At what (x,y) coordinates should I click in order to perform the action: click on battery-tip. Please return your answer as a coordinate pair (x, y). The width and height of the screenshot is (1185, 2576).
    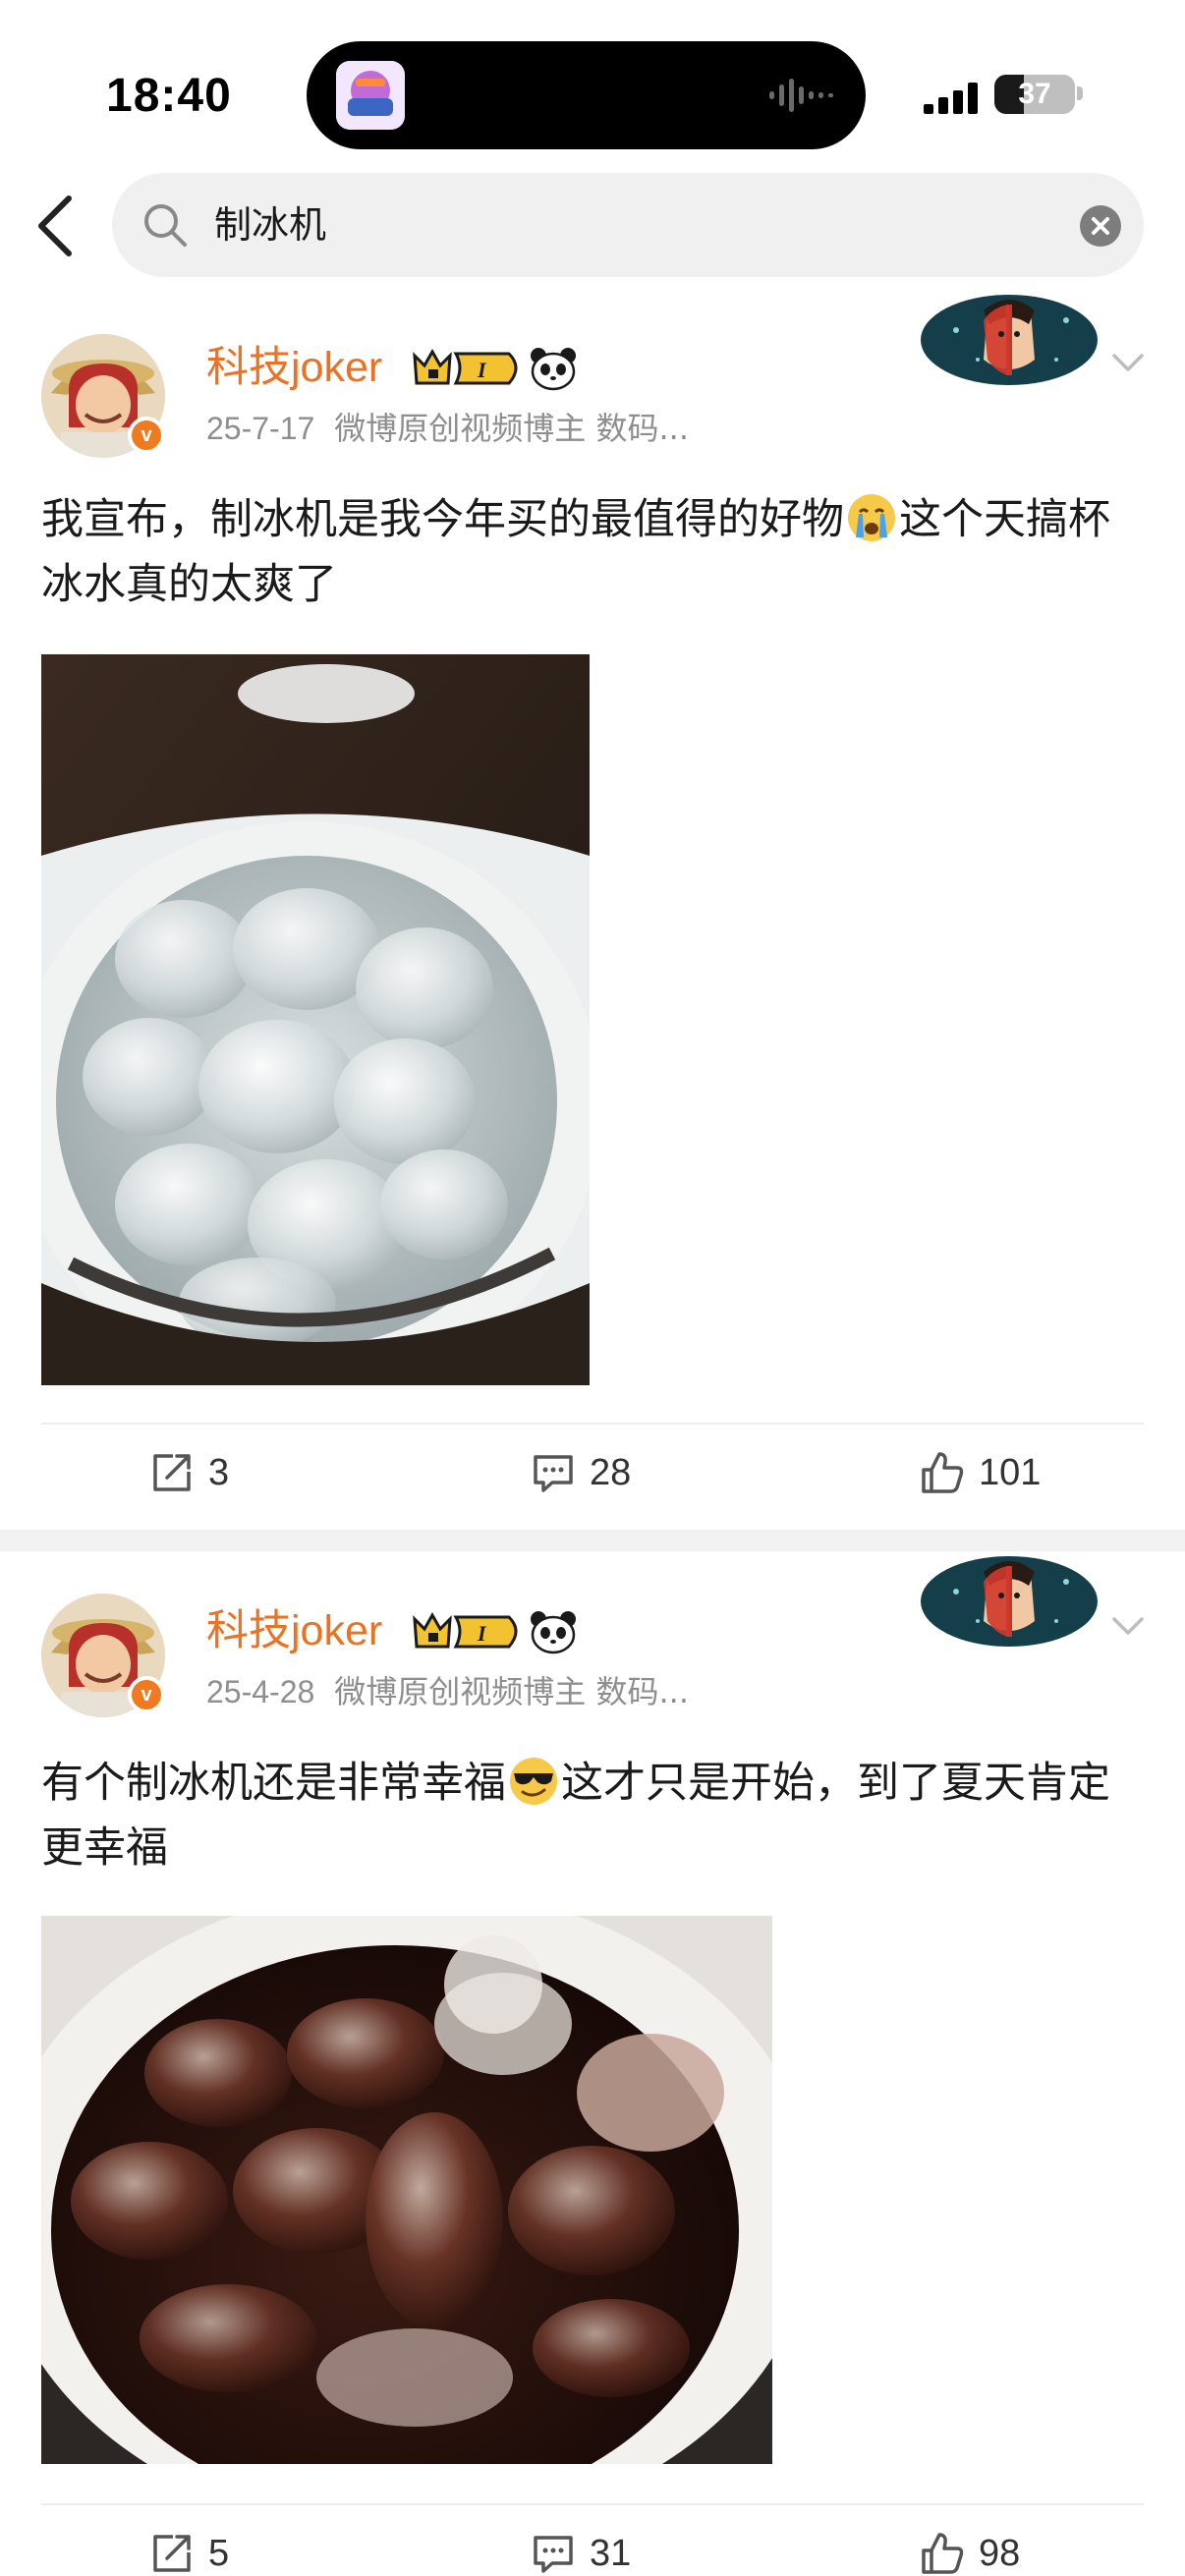
    Looking at the image, I should click on (1080, 93).